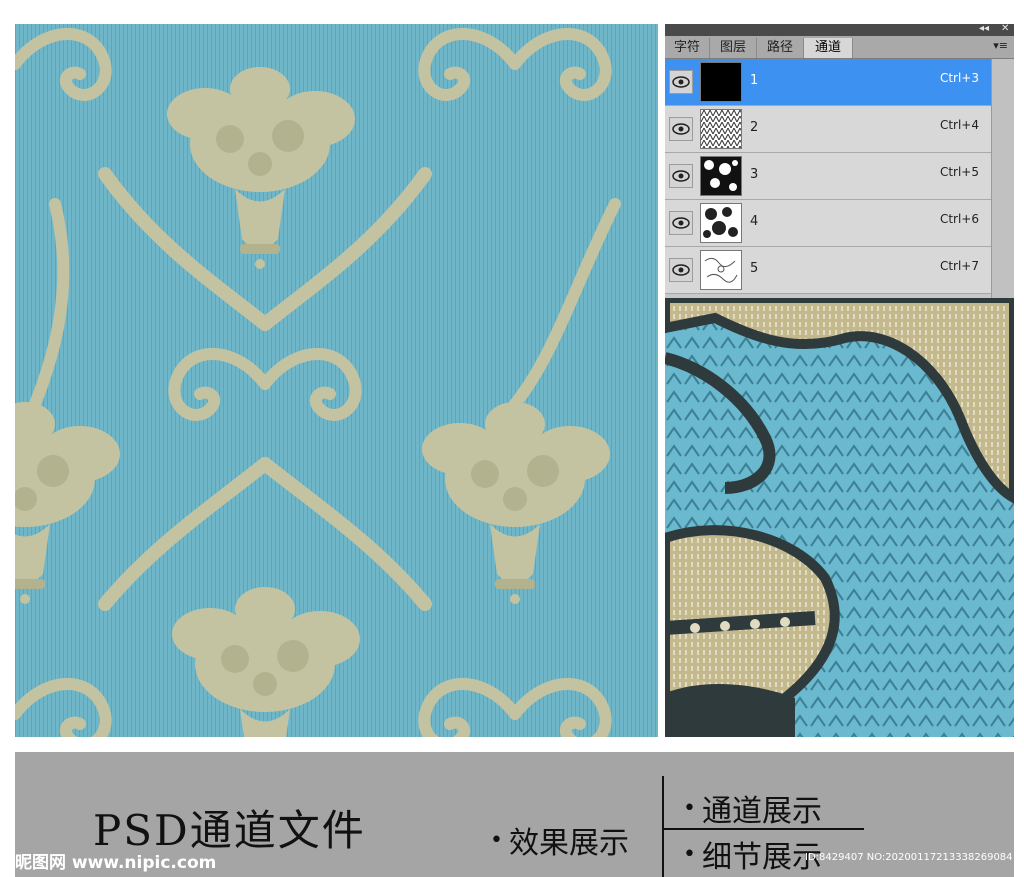 The width and height of the screenshot is (1024, 877). Describe the element at coordinates (1005, 29) in the screenshot. I see `close-icon: ✕` at that location.